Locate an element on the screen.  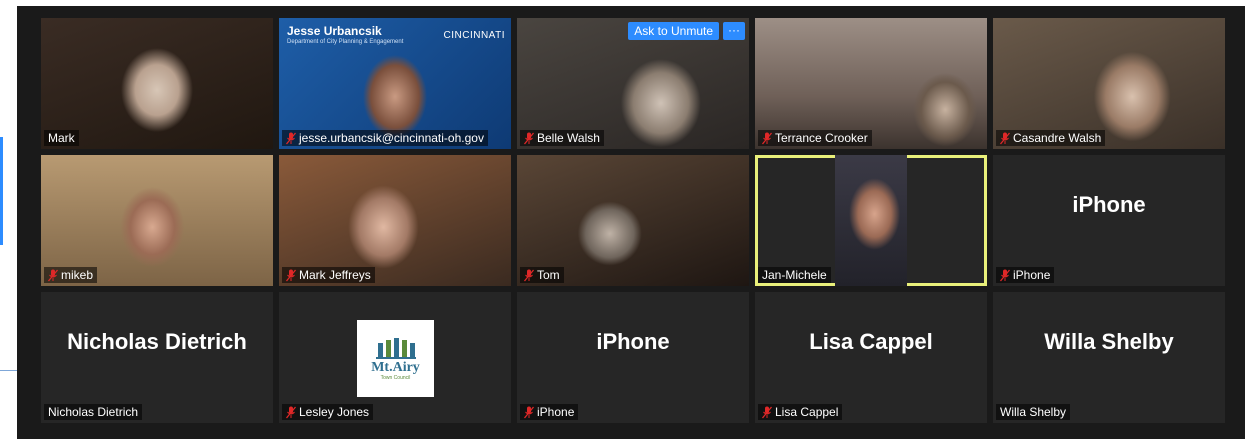
participant-name-label: Lisa Cappel is located at coordinates (800, 412).